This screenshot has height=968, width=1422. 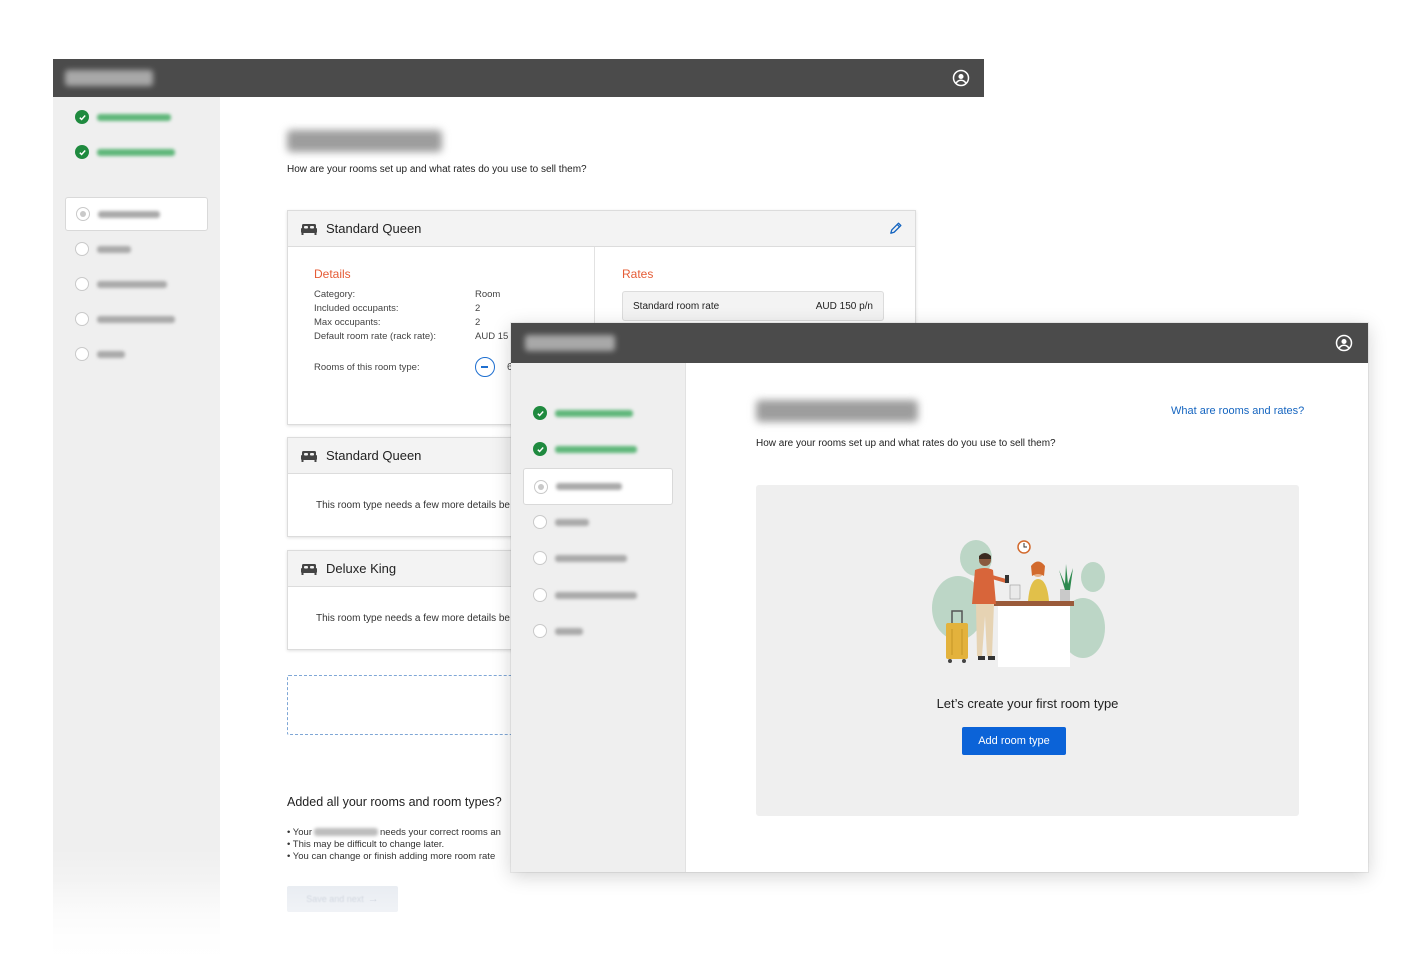 What do you see at coordinates (332, 274) in the screenshot?
I see `details-title: Details` at bounding box center [332, 274].